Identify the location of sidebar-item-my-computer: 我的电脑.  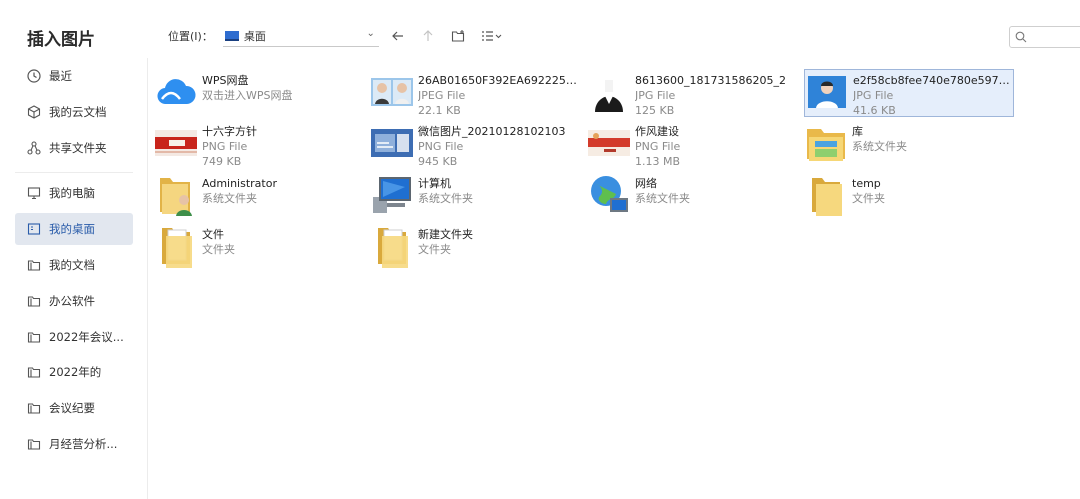
(74, 193).